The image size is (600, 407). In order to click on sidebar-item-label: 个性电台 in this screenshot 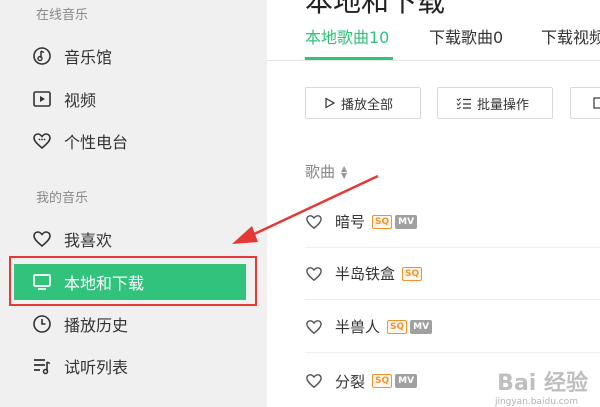, I will do `click(96, 142)`.